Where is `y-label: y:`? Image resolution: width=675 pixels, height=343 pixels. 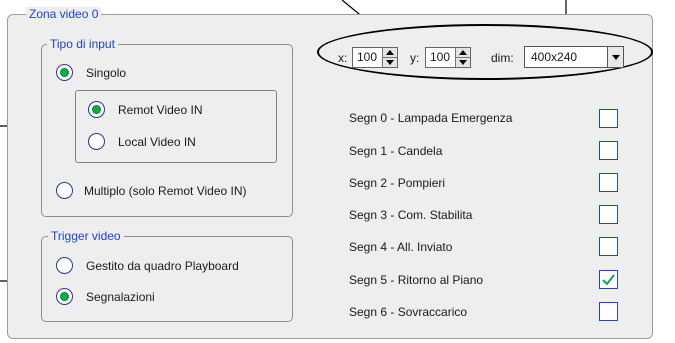
y-label: y: is located at coordinates (415, 58).